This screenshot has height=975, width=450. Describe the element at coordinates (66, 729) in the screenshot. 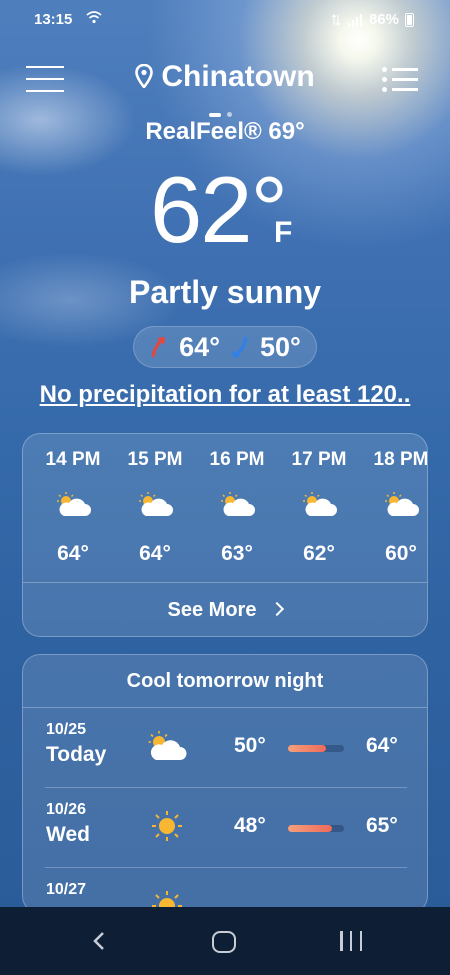

I see `day-date: 10/25` at that location.